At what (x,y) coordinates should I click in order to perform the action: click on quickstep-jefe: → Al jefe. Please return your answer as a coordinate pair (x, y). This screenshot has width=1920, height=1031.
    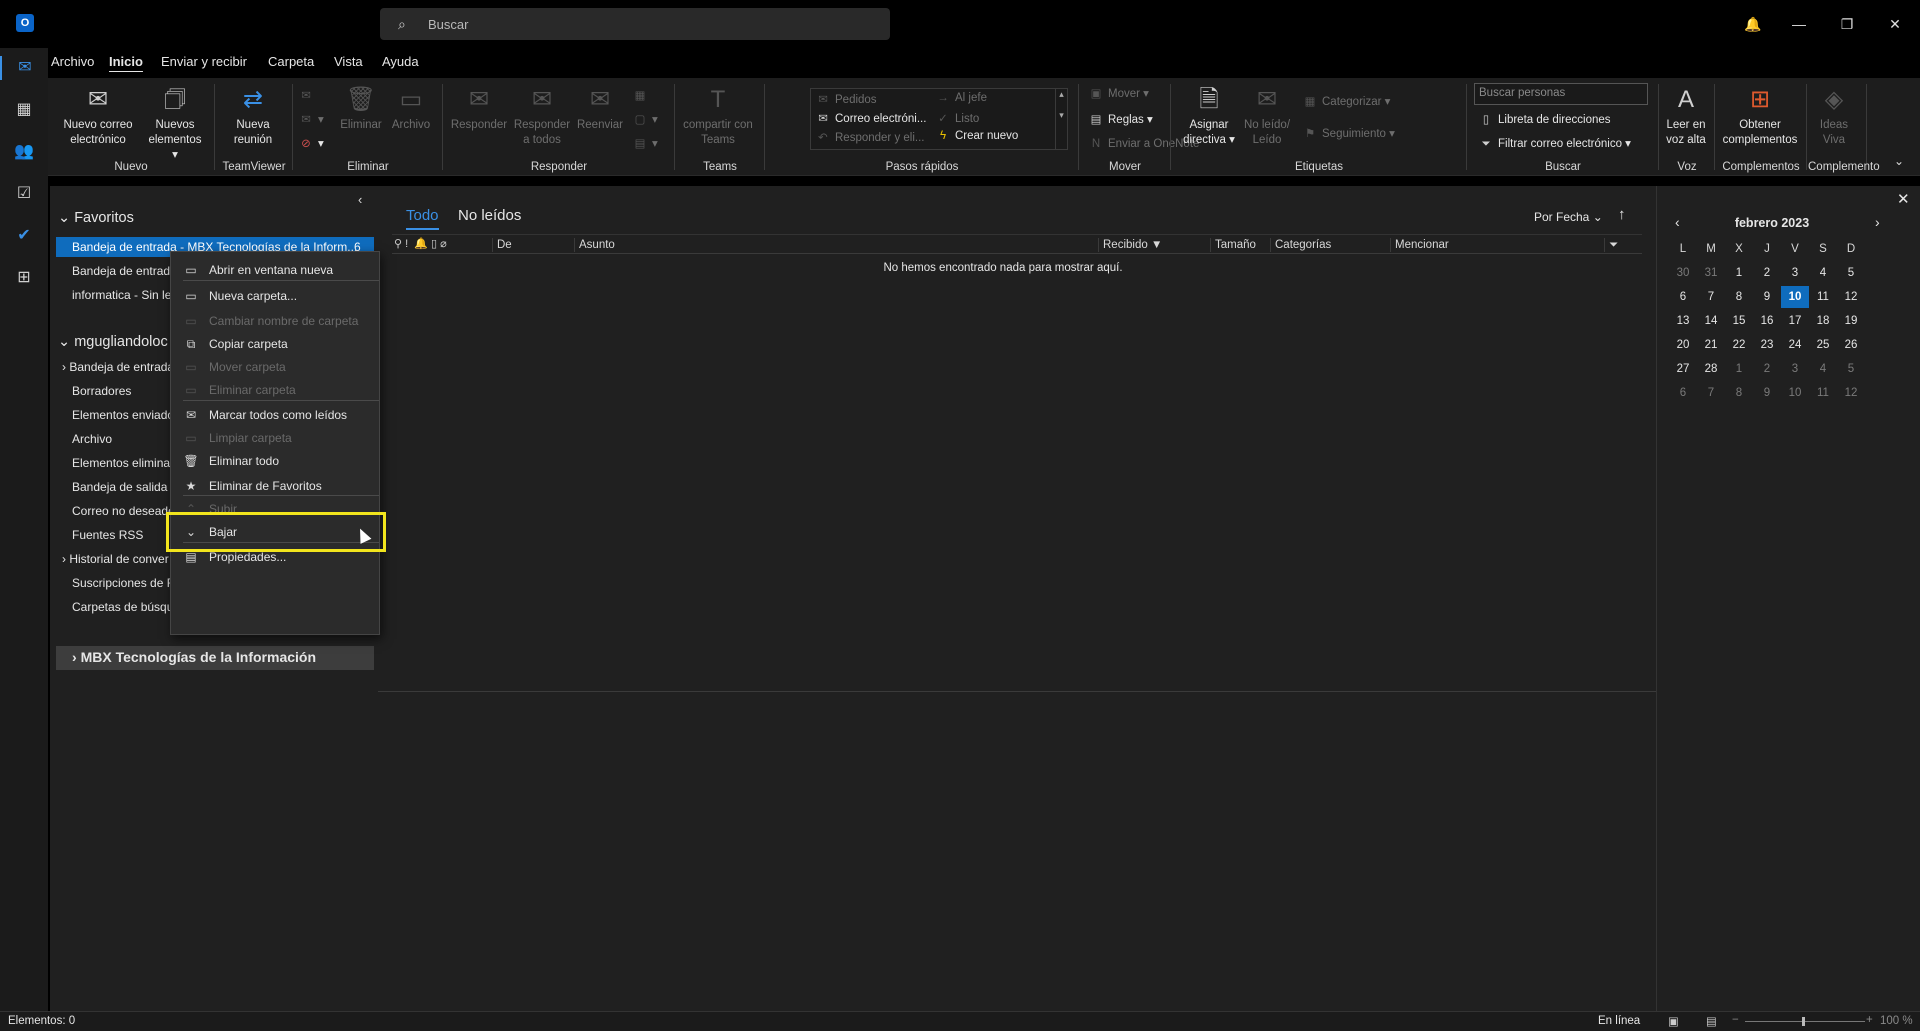
    Looking at the image, I should click on (961, 98).